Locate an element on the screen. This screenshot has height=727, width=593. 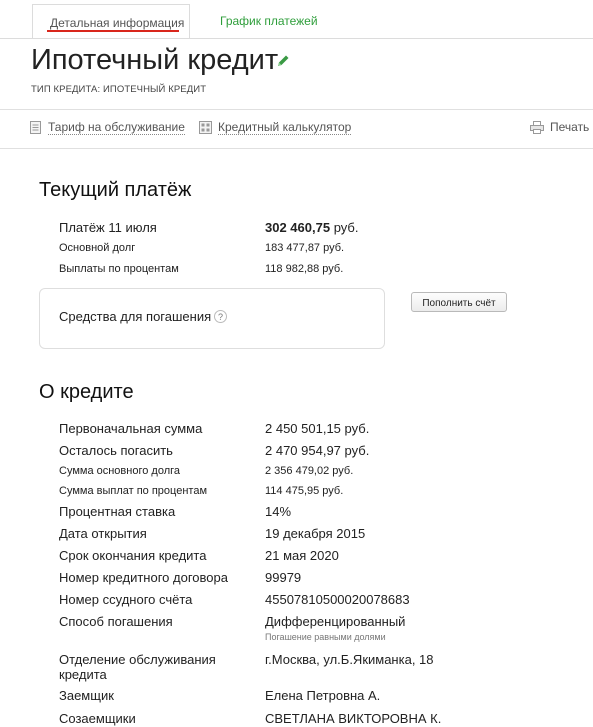
interest-sum-value: 114 475,95 руб. is located at coordinates (304, 491).